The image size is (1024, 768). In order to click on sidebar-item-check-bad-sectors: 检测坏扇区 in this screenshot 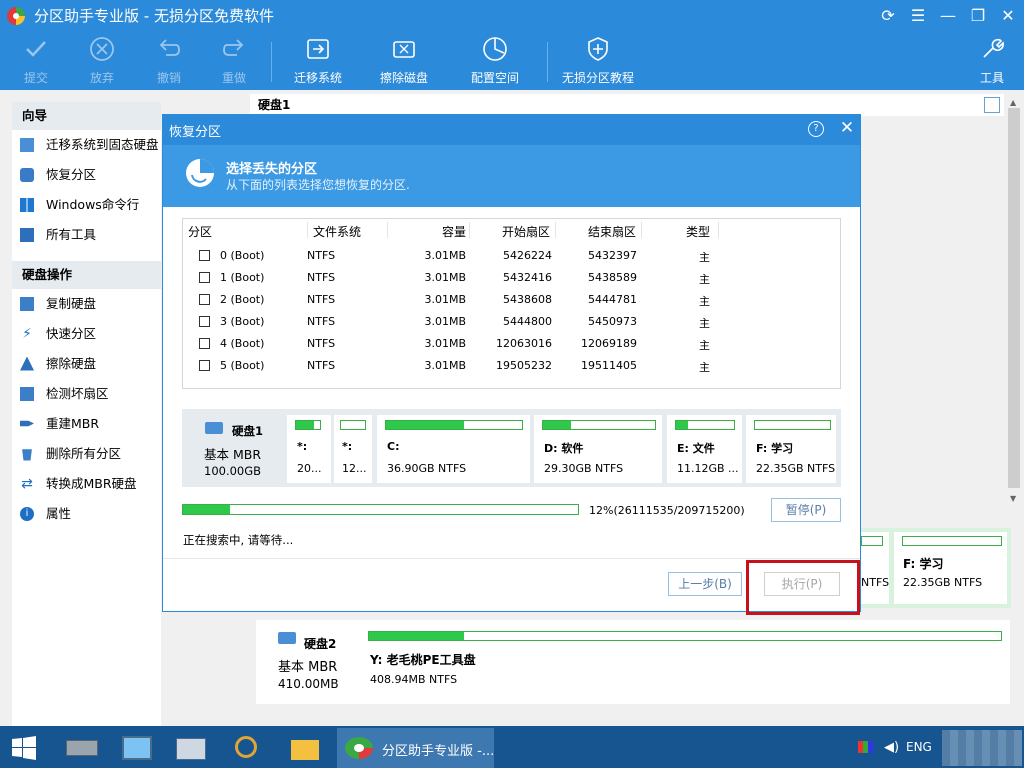, I will do `click(64, 394)`.